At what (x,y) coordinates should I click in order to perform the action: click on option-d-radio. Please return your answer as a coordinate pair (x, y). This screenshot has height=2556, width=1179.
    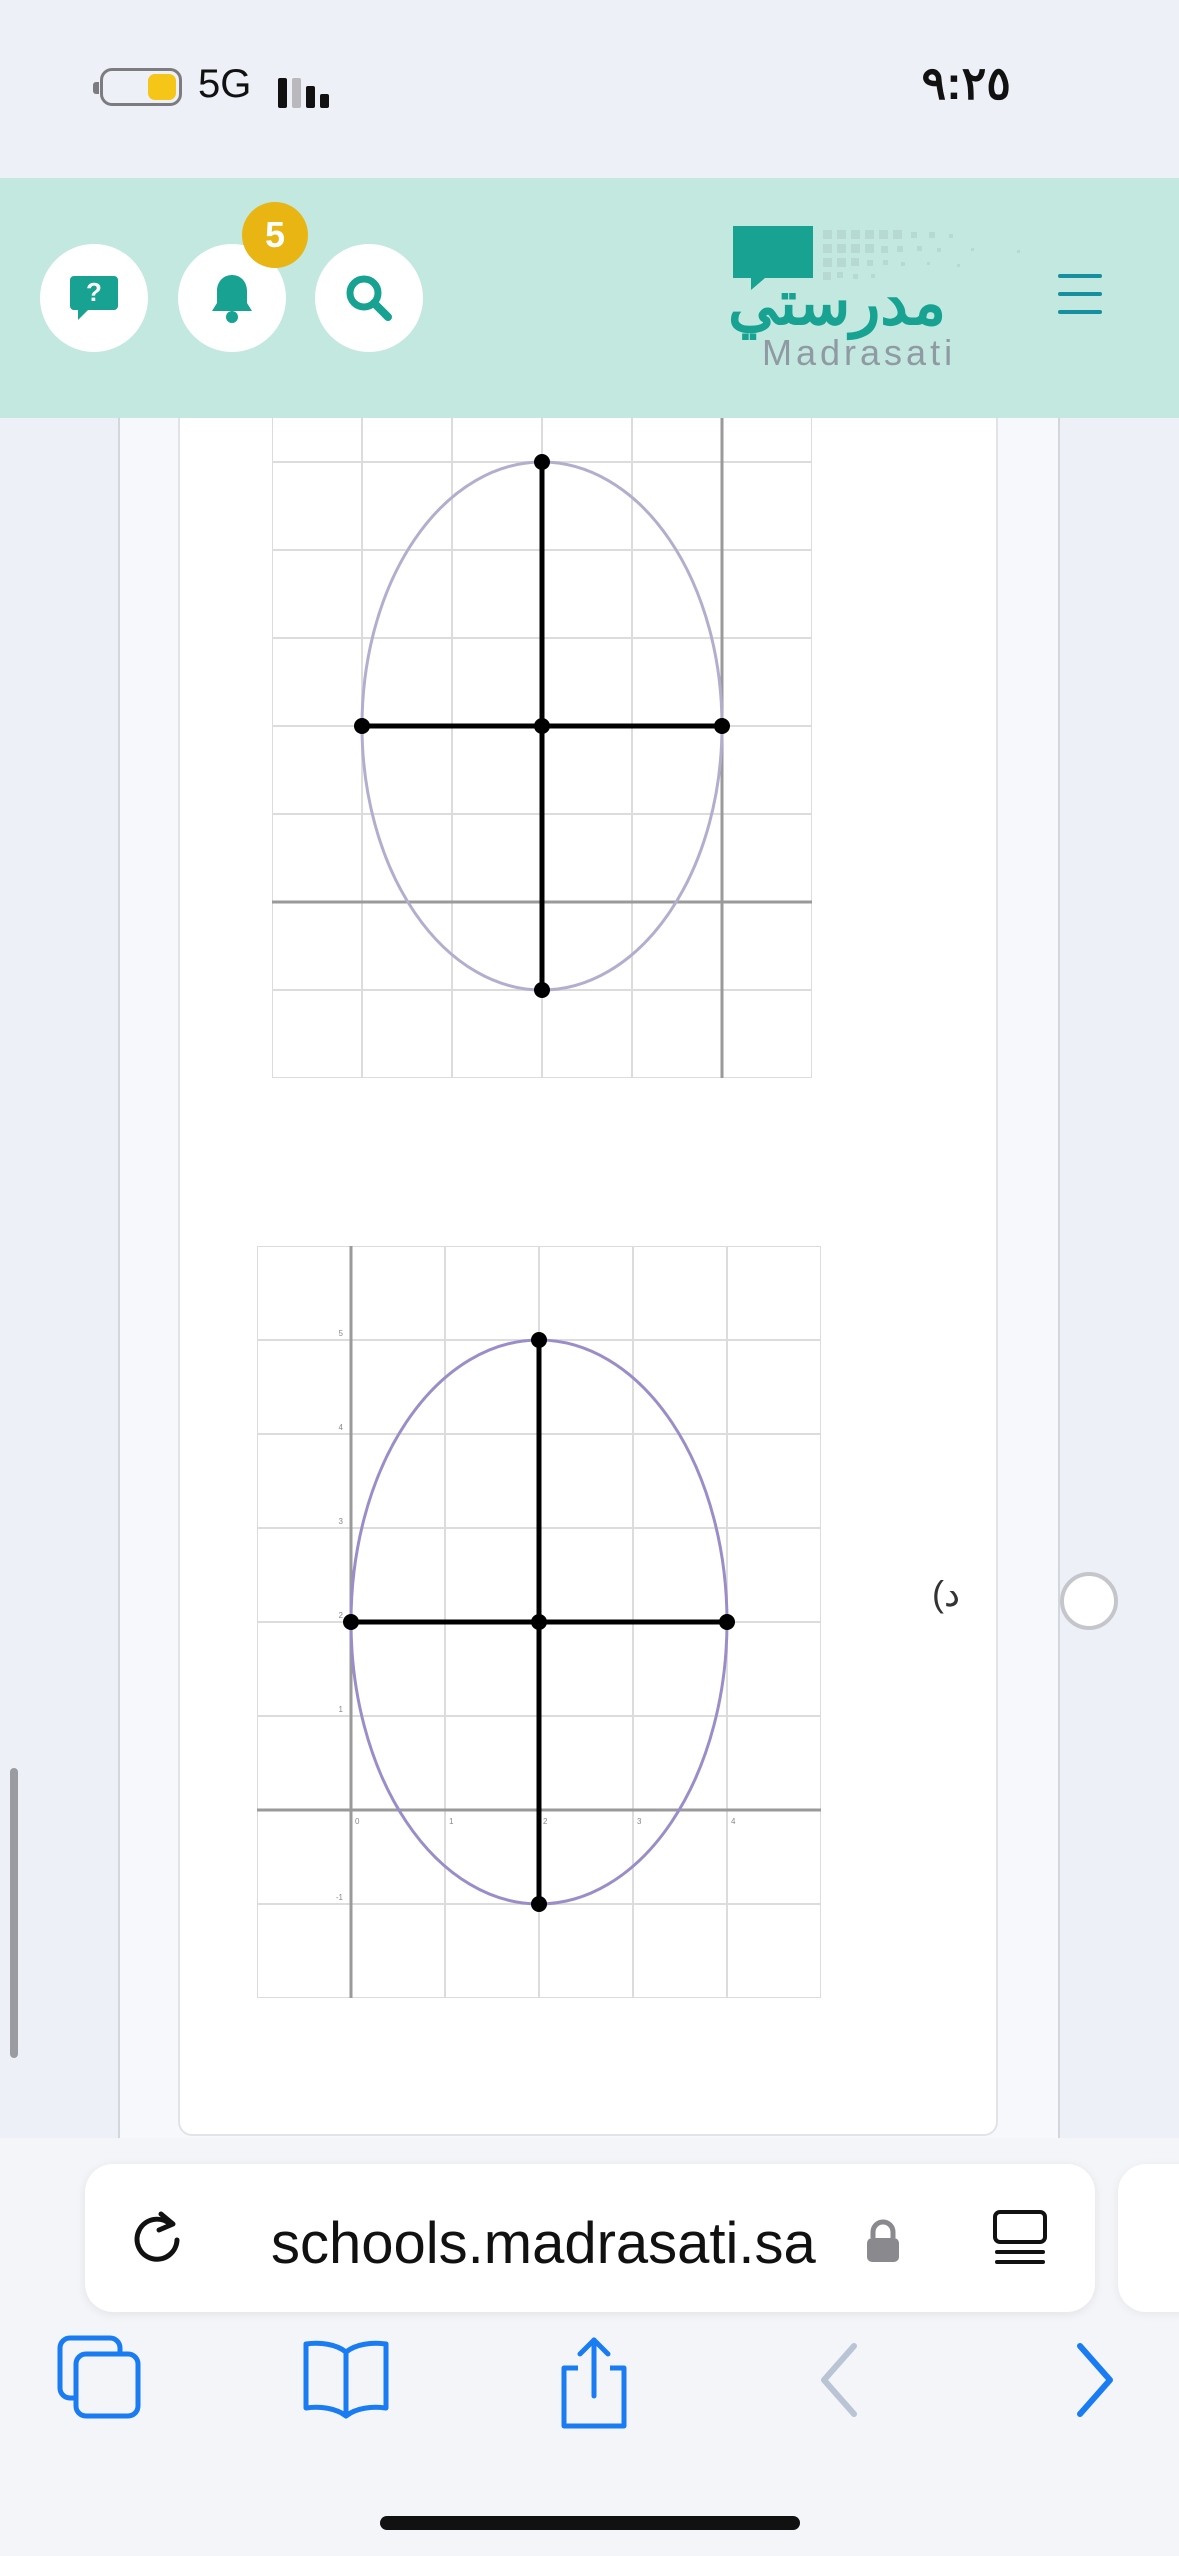
    Looking at the image, I should click on (1089, 1601).